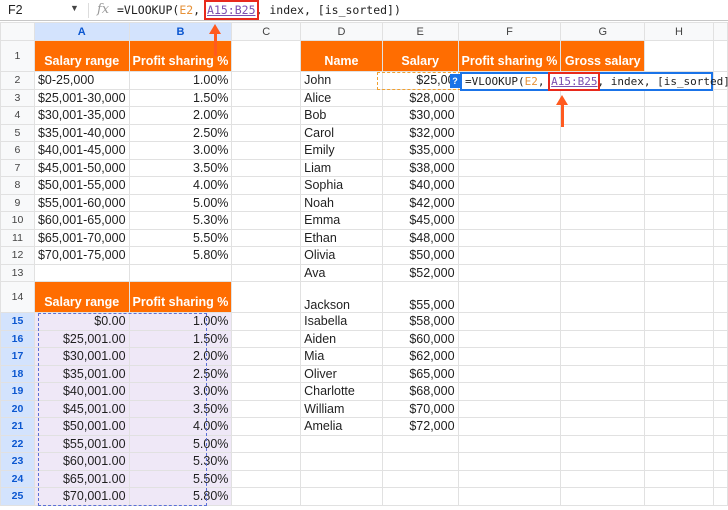 The image size is (728, 510). What do you see at coordinates (180, 132) in the screenshot?
I see `percent-cell: 2.50%` at bounding box center [180, 132].